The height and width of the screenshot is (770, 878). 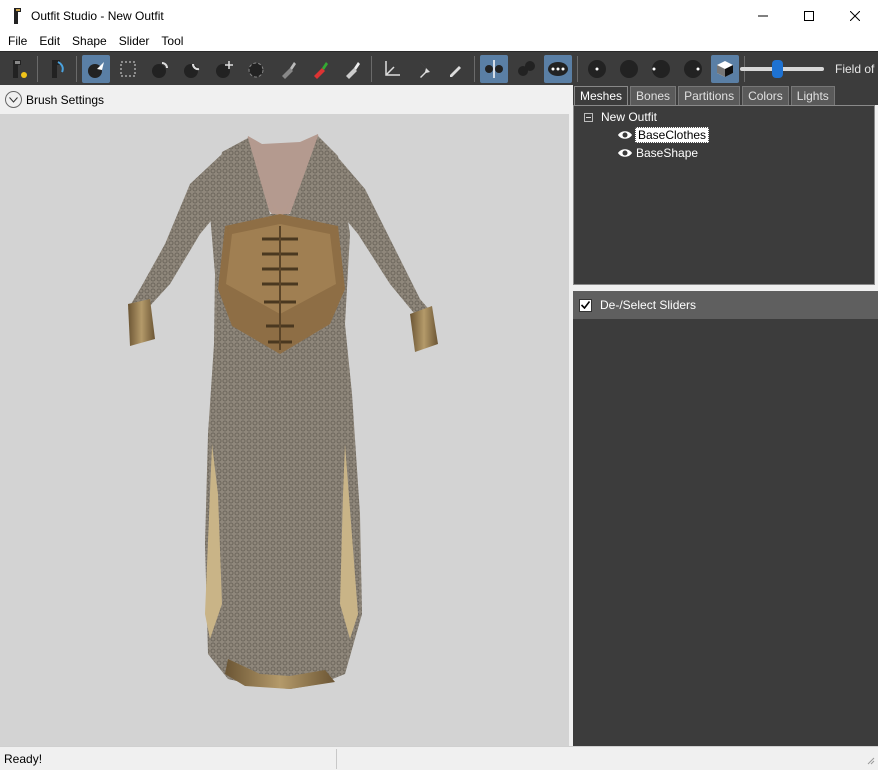 What do you see at coordinates (320, 69) in the screenshot?
I see `color-brush-icon` at bounding box center [320, 69].